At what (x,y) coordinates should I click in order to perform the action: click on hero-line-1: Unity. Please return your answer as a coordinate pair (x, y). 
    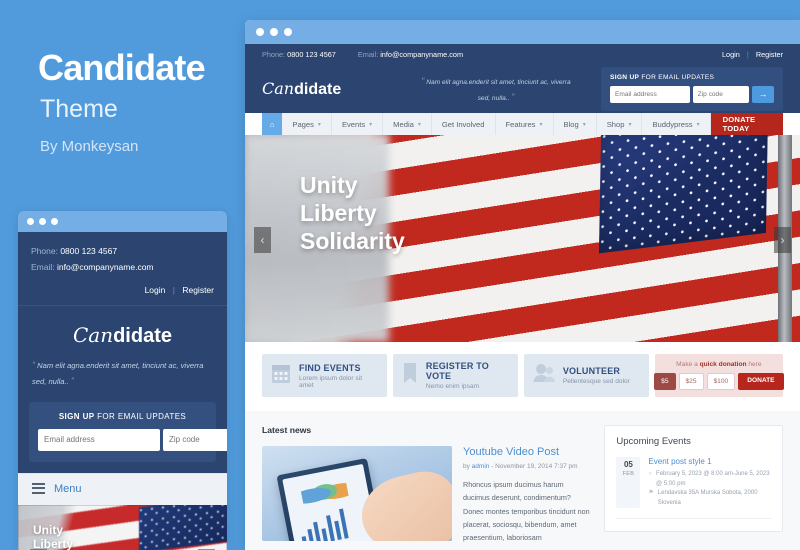
    Looking at the image, I should click on (329, 185).